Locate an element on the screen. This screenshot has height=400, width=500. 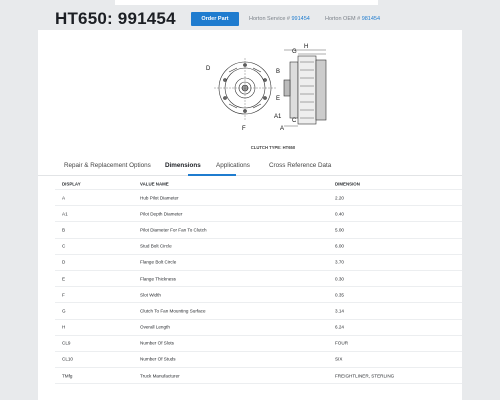
table-row: B Pilot Diameter For Fan To Clutch 5.00 is located at coordinates (258, 230).